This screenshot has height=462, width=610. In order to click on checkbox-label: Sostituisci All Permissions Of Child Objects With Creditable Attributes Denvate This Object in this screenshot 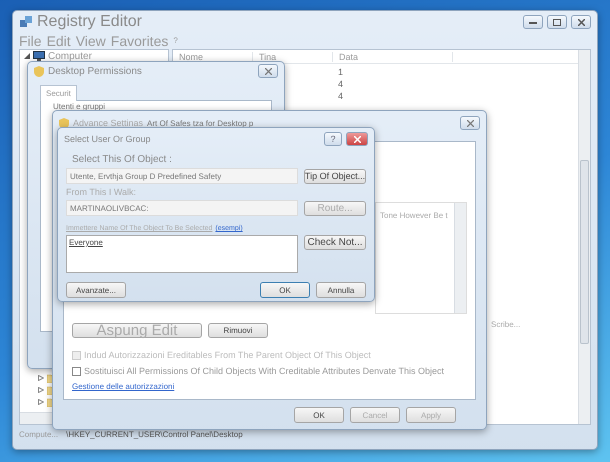, I will do `click(264, 371)`.